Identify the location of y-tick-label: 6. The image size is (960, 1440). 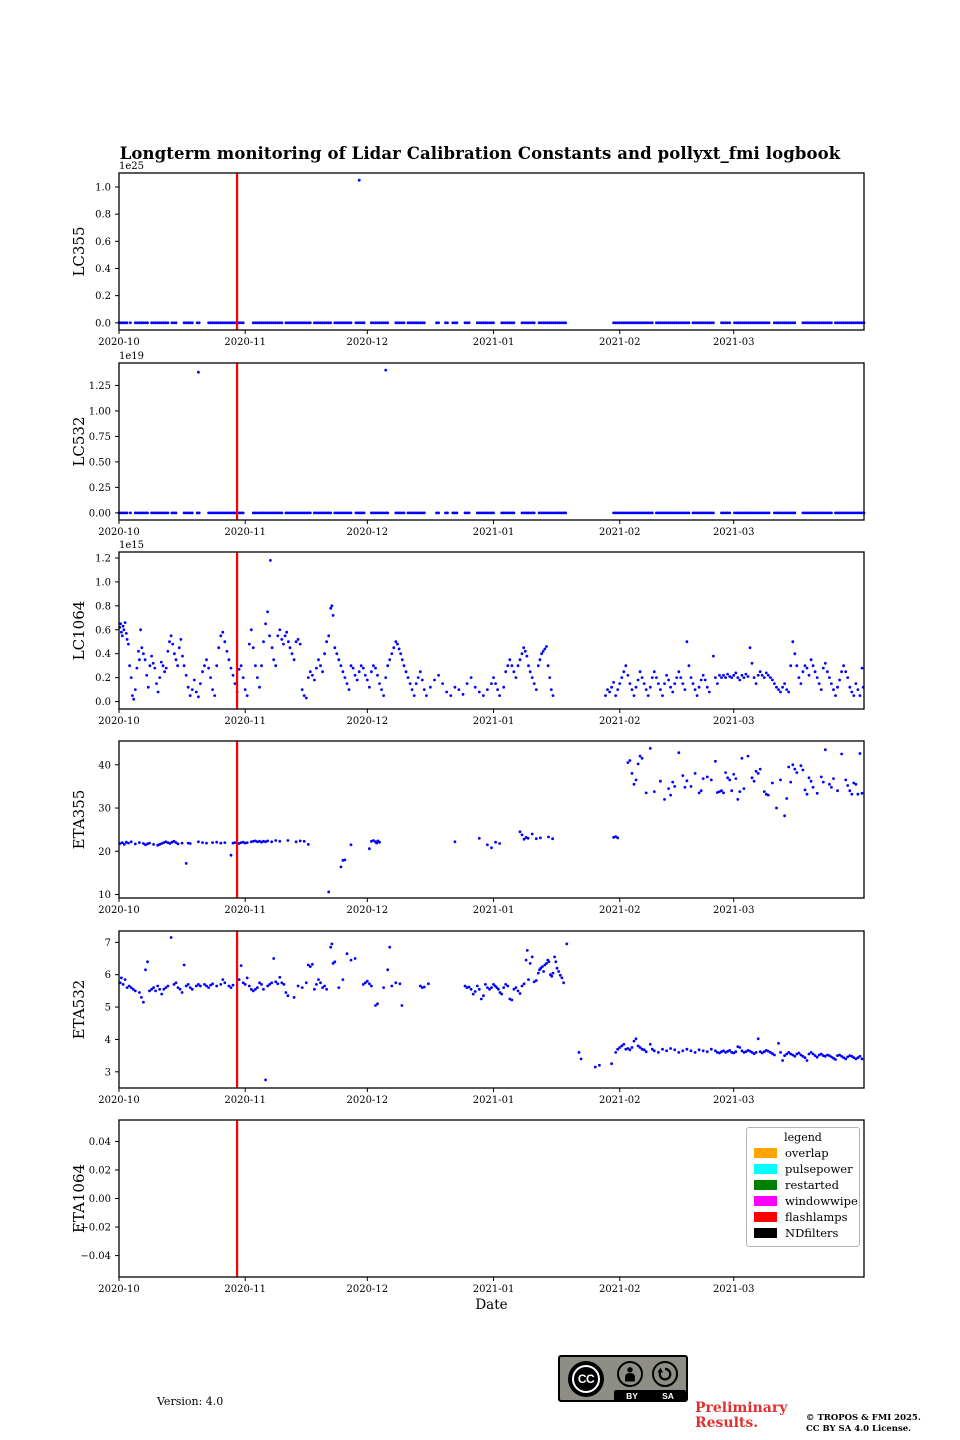
(108, 975).